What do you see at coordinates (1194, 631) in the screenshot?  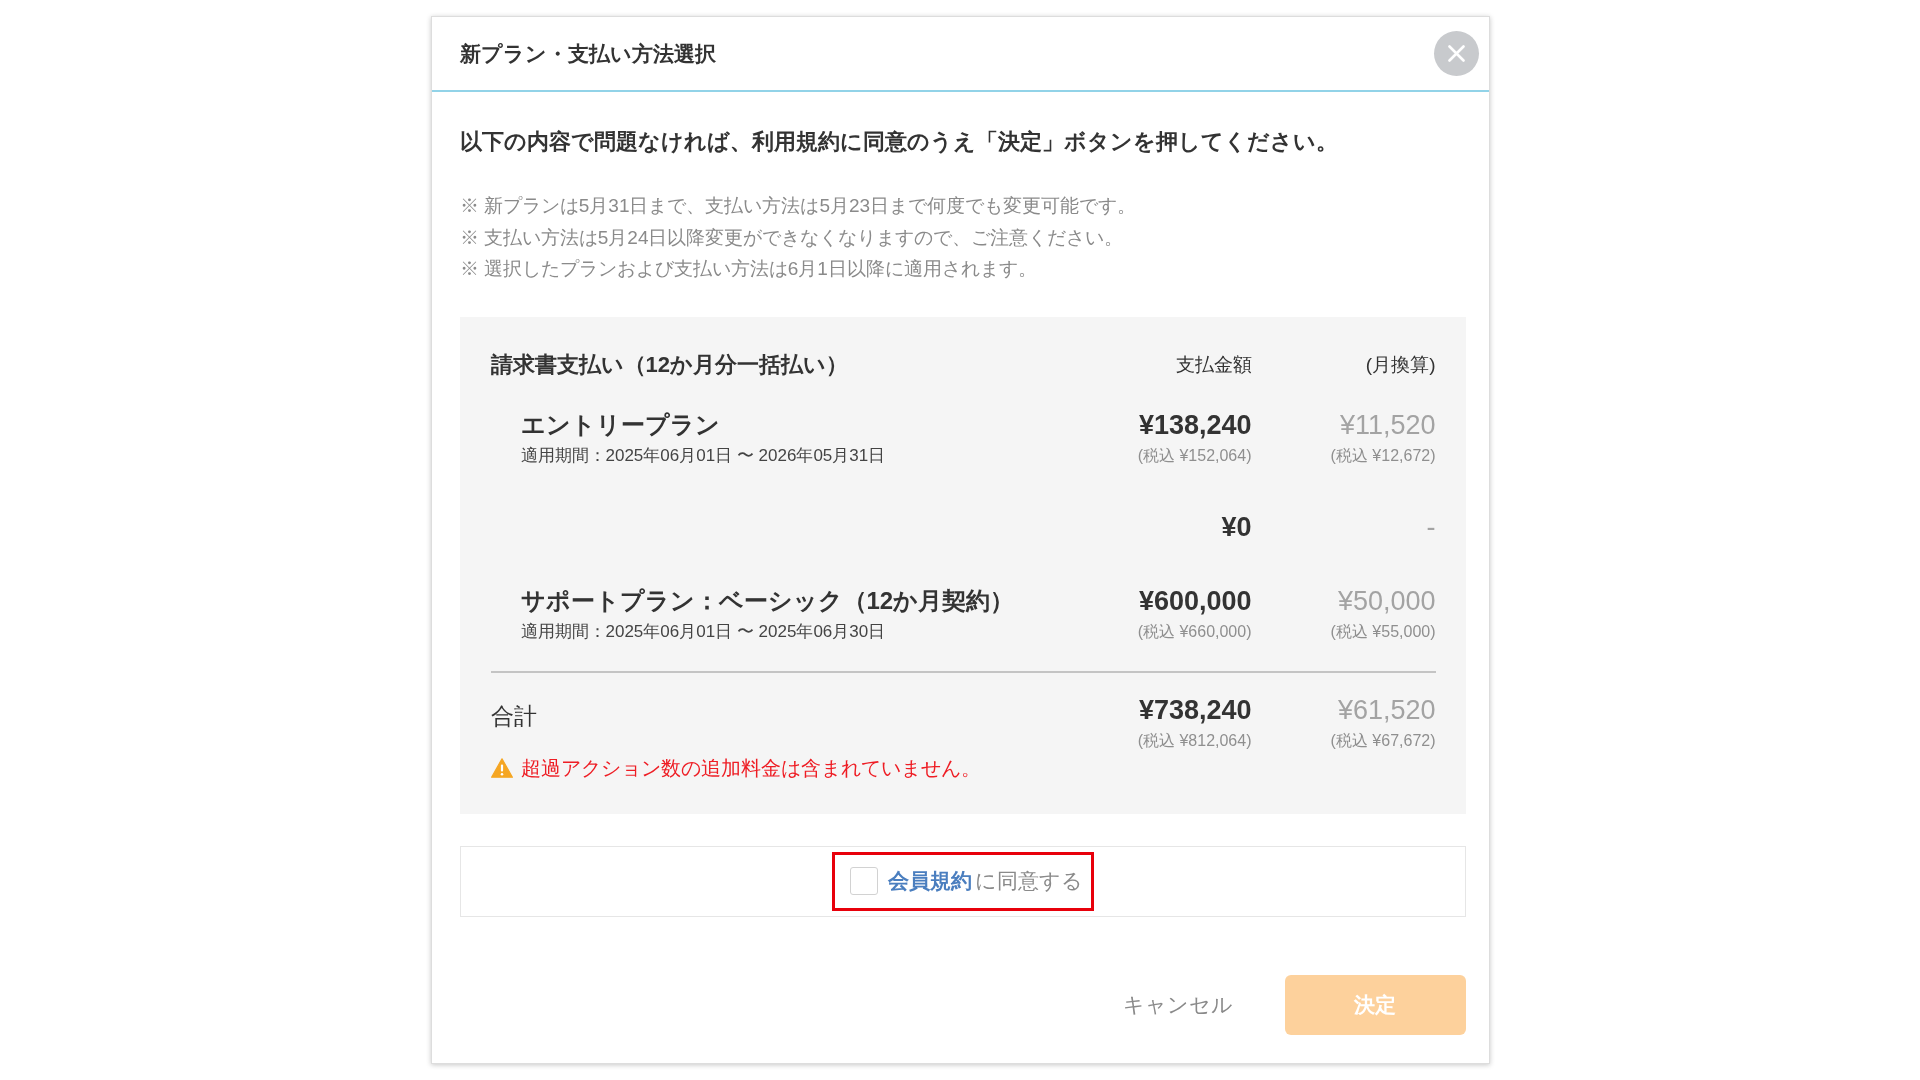 I see `tax-included-text: (税込 ¥660,000)` at bounding box center [1194, 631].